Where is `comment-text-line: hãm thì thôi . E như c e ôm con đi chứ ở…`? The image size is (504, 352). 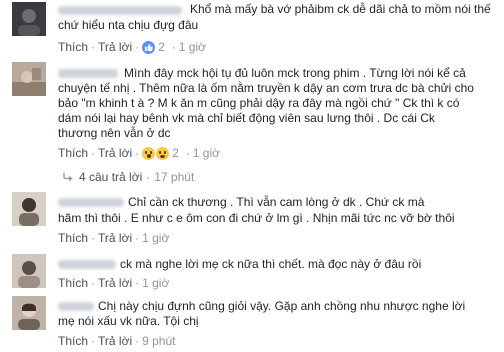 comment-text-line: hãm thì thôi . E như c e ôm con đi chứ ở… is located at coordinates (256, 218).